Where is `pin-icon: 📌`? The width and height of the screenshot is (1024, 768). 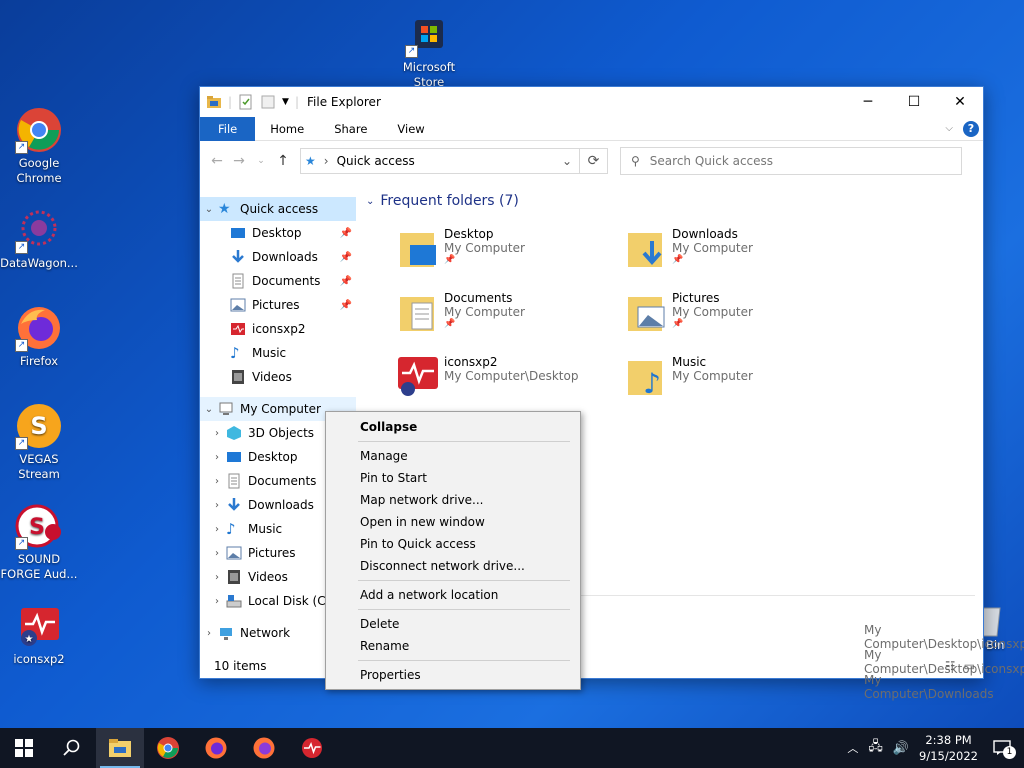
pin-icon: 📌 is located at coordinates (678, 260).